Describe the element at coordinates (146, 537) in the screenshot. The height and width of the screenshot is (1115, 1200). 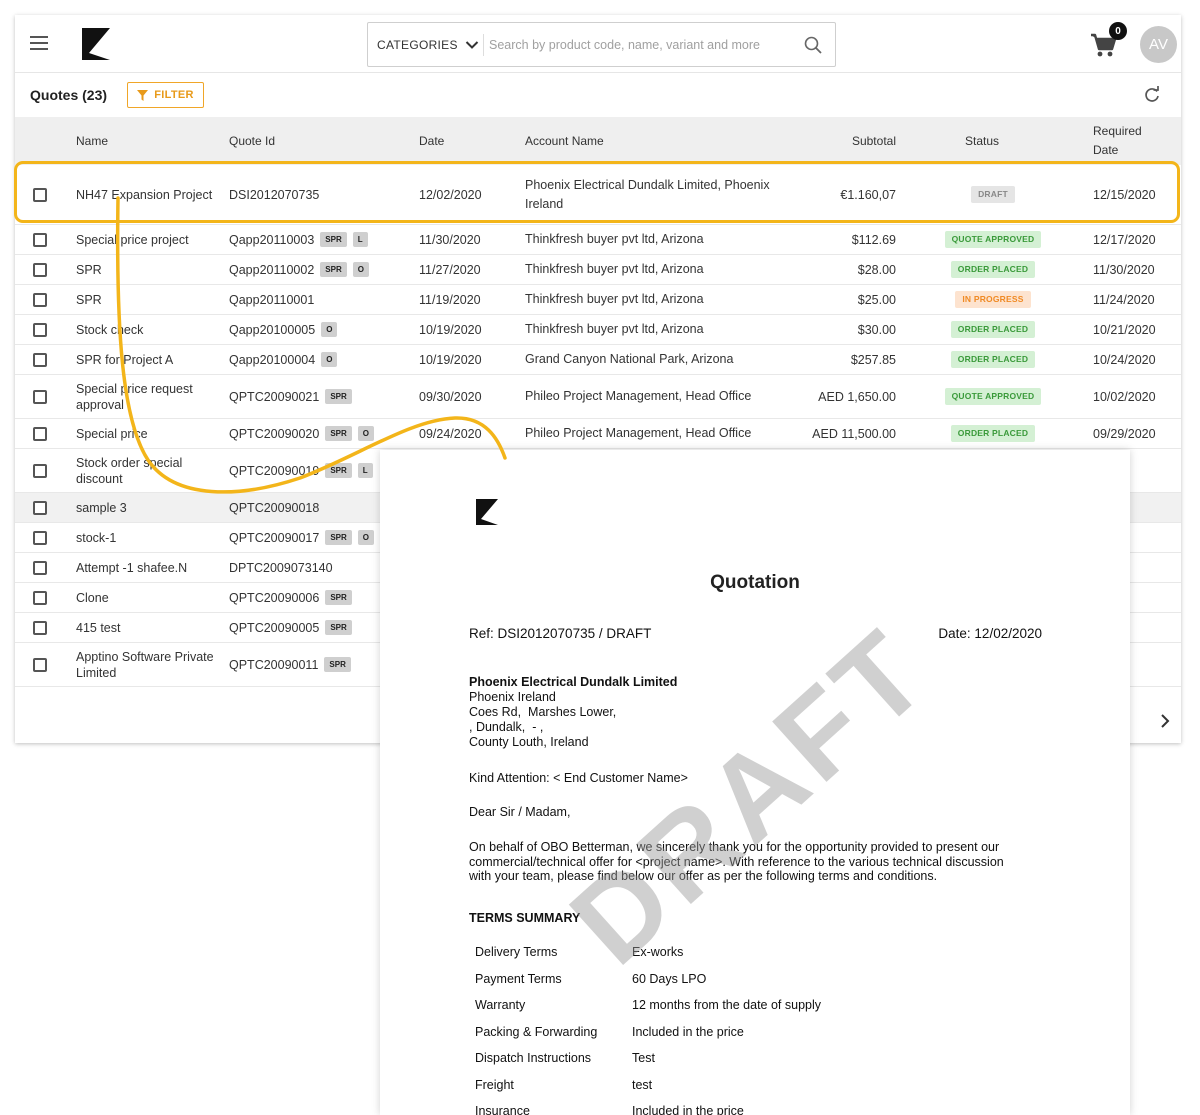
I see `quote-name: stock-1` at that location.